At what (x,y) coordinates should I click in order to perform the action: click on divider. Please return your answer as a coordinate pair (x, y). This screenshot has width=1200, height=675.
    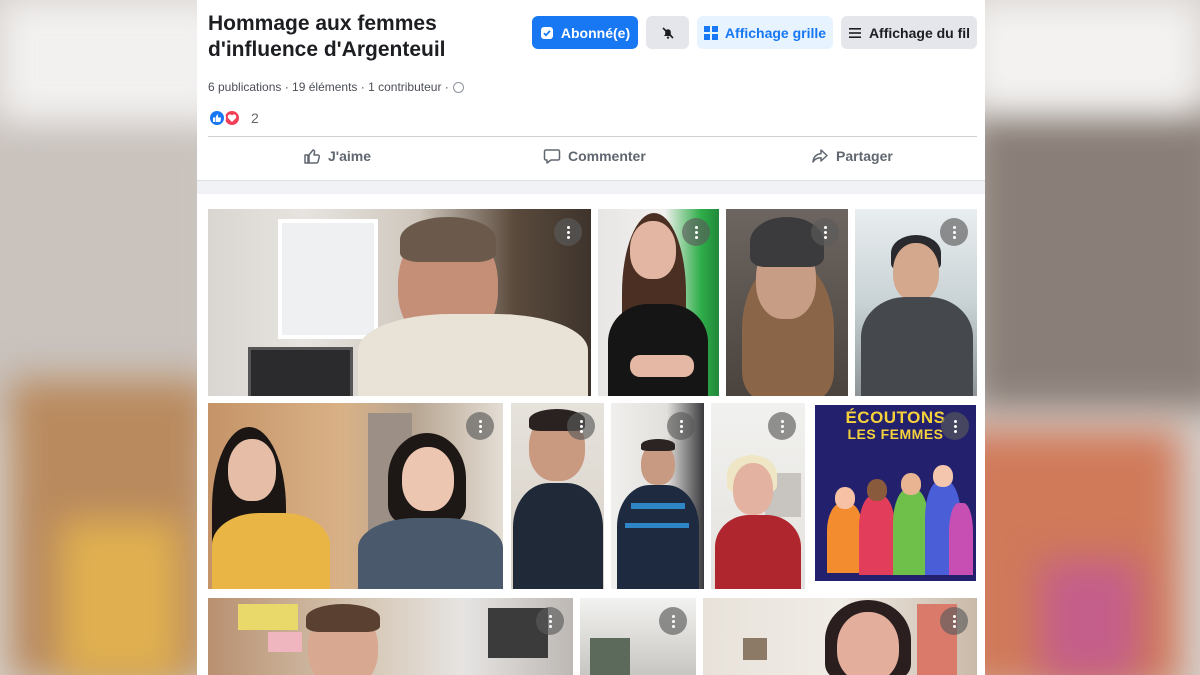
    Looking at the image, I should click on (592, 136).